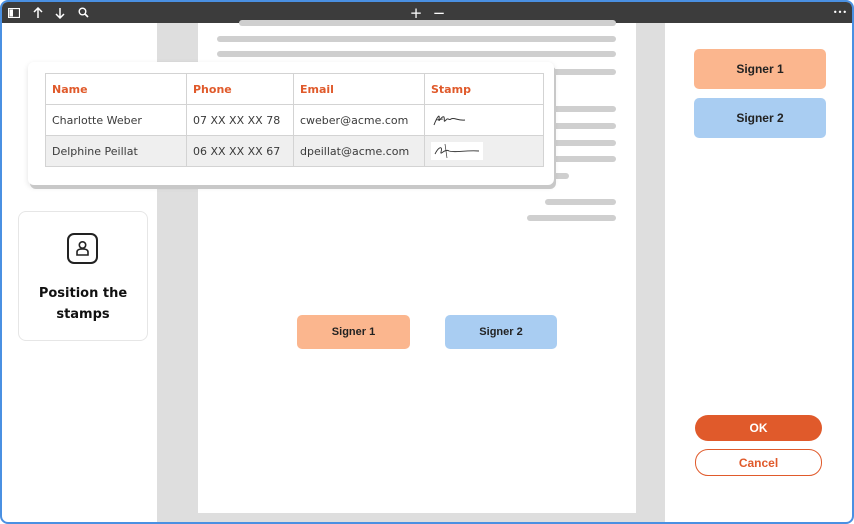 The height and width of the screenshot is (524, 854). I want to click on column-header-name: Name, so click(116, 89).